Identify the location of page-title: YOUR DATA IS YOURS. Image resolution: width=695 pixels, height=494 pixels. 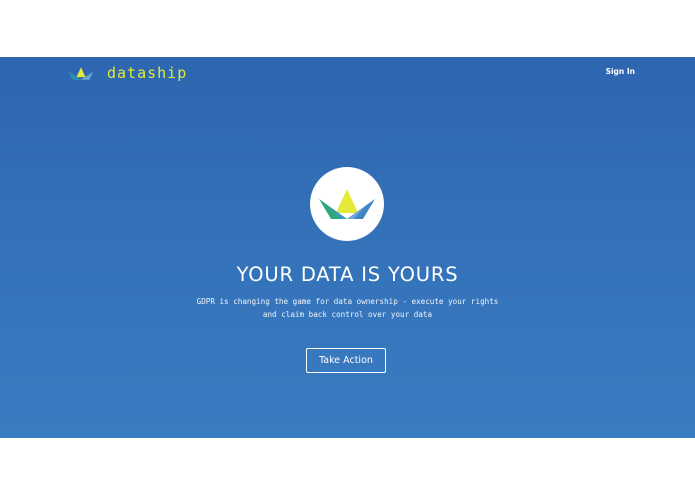
(347, 274).